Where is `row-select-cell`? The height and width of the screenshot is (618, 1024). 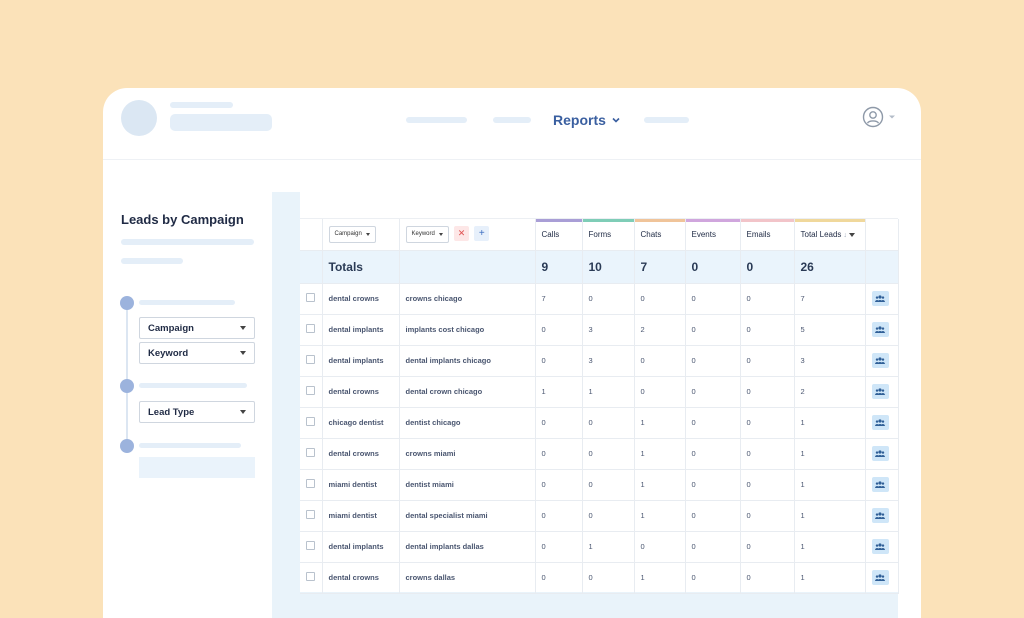
row-select-cell is located at coordinates (311, 361).